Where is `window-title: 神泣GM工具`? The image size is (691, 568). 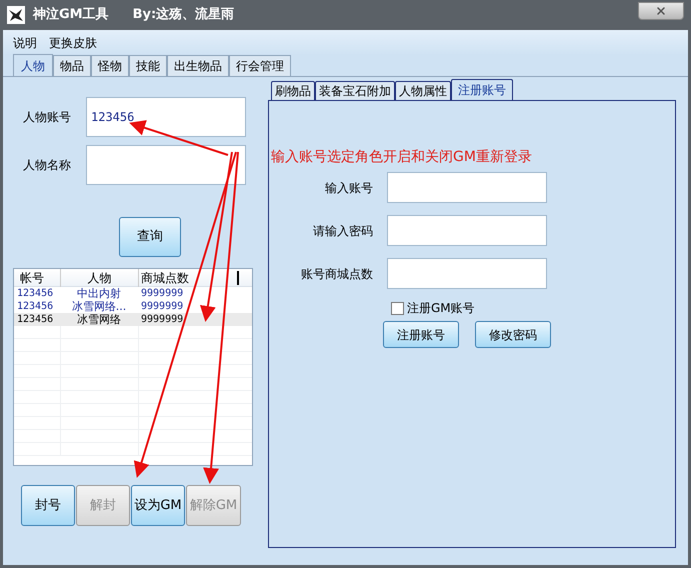 window-title: 神泣GM工具 is located at coordinates (71, 15).